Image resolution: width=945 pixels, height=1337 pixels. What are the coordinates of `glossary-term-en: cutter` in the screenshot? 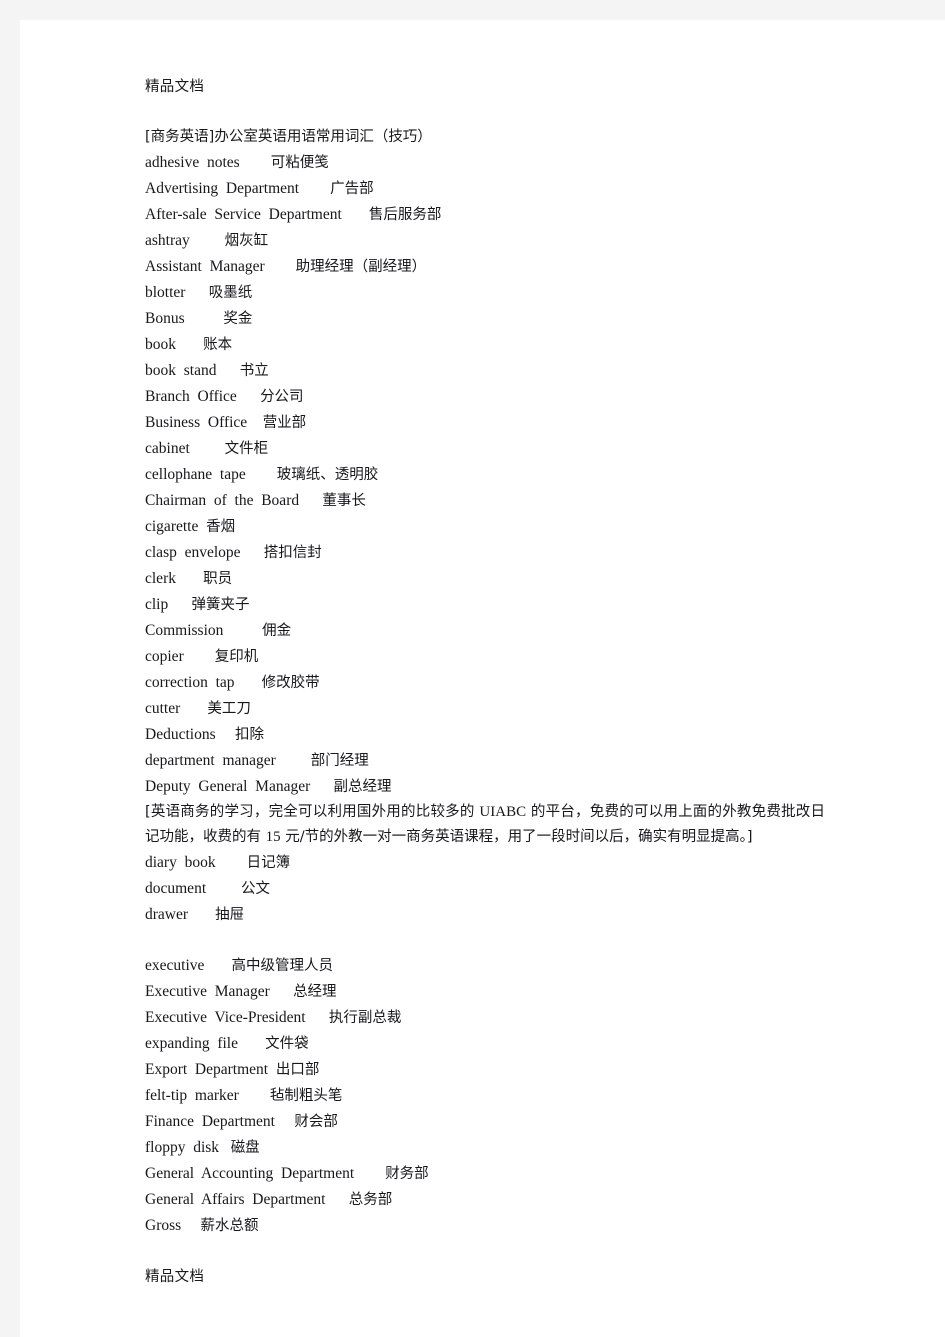 It's located at (163, 708).